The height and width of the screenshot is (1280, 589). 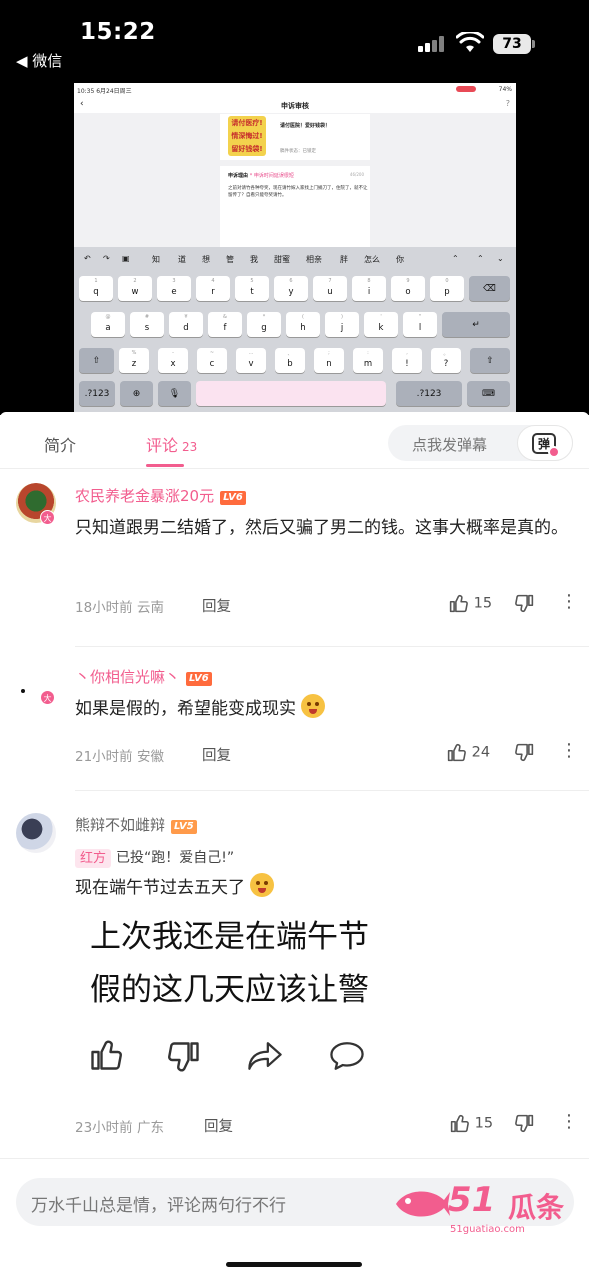 What do you see at coordinates (505, 89) in the screenshot?
I see `tablet-status-right: 74%` at bounding box center [505, 89].